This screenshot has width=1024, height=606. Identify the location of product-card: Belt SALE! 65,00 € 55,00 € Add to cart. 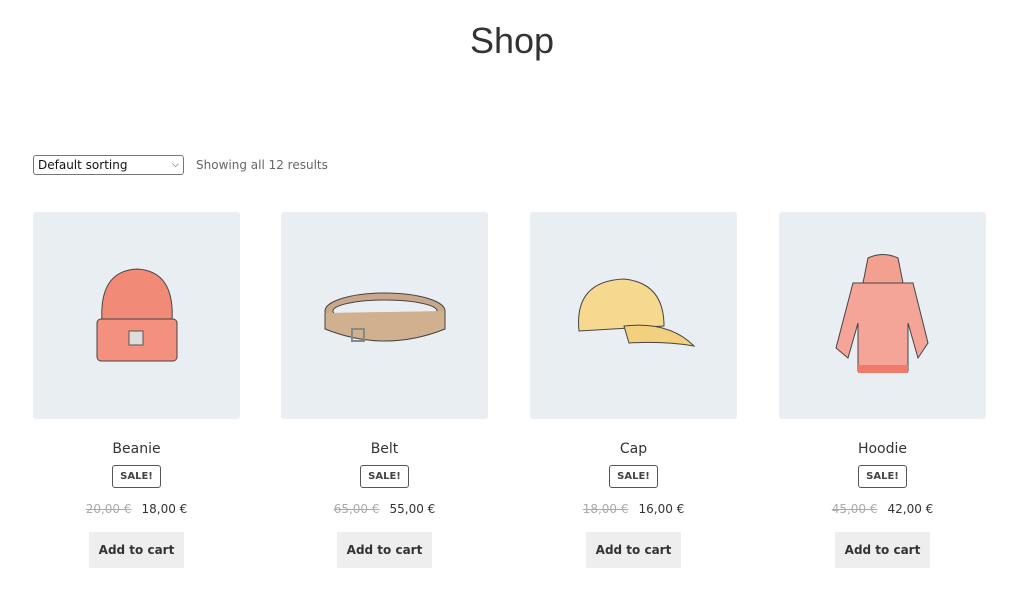
(384, 390).